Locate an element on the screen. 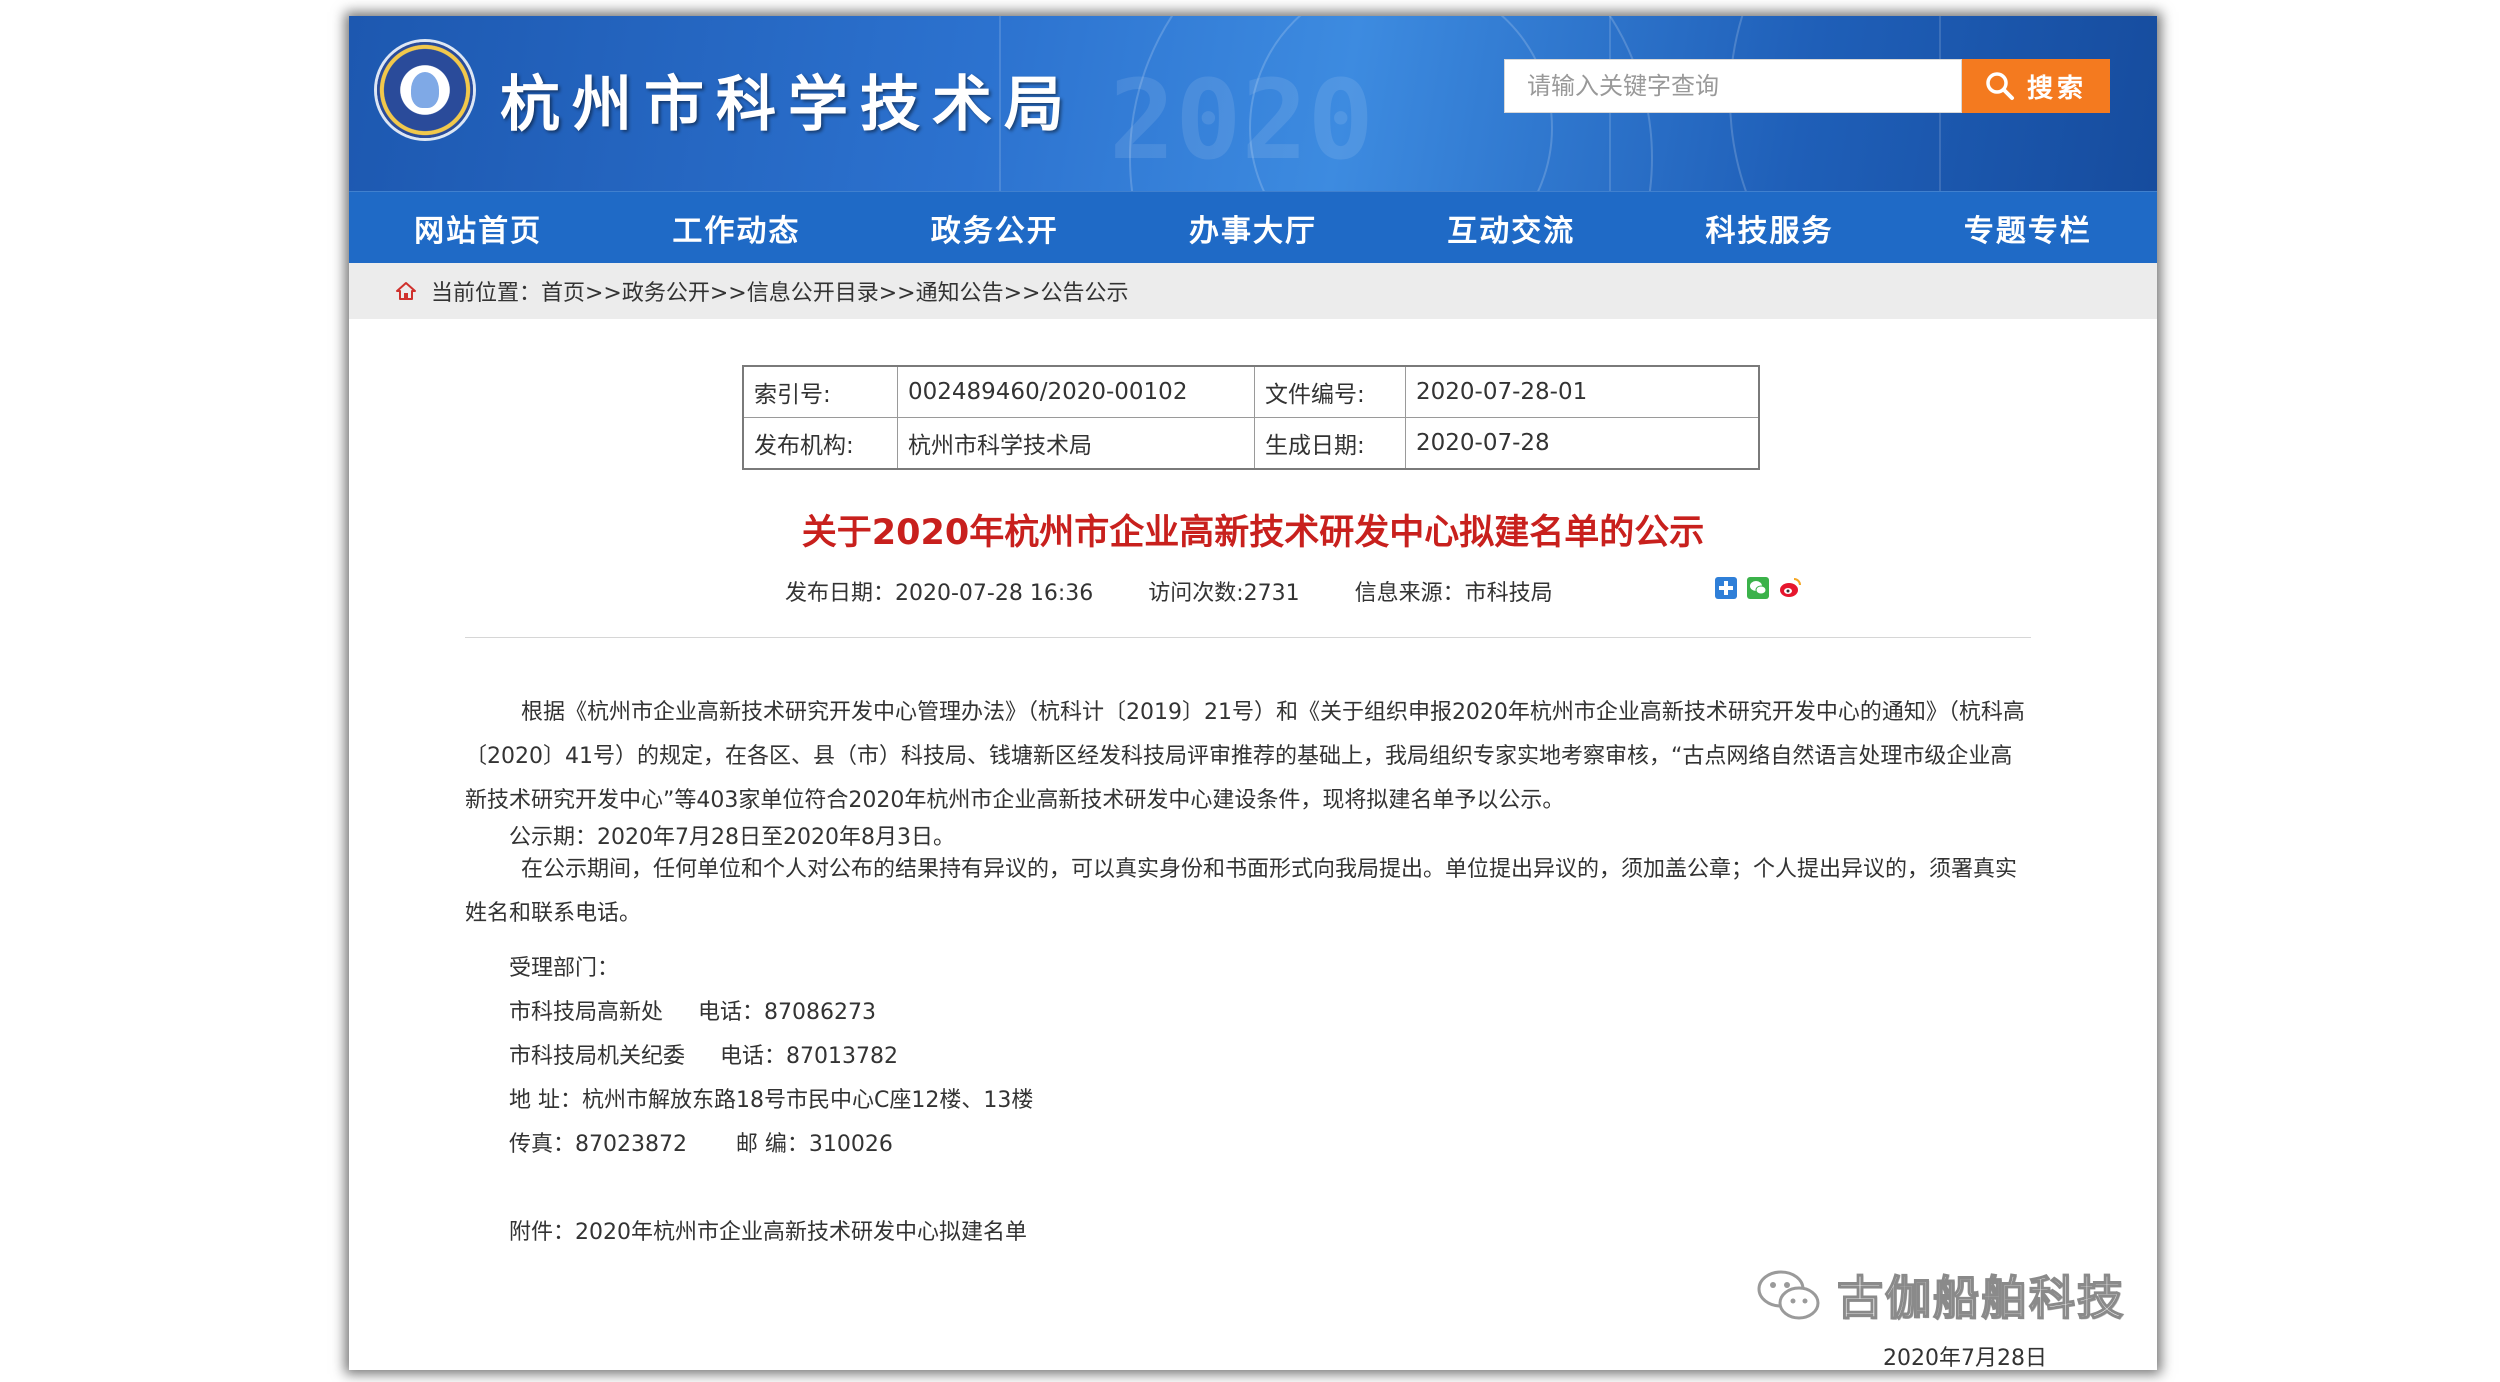 The height and width of the screenshot is (1382, 2500). nav-item-interaction: 互动交流 is located at coordinates (1511, 228).